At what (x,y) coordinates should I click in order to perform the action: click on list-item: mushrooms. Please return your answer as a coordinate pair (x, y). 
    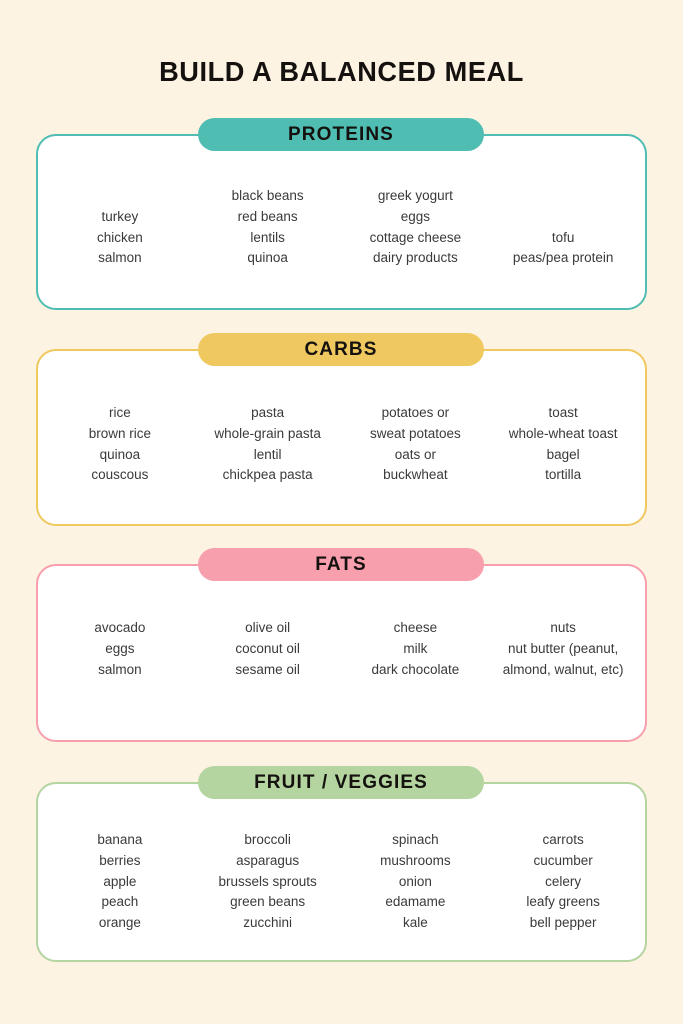
    Looking at the image, I should click on (415, 860).